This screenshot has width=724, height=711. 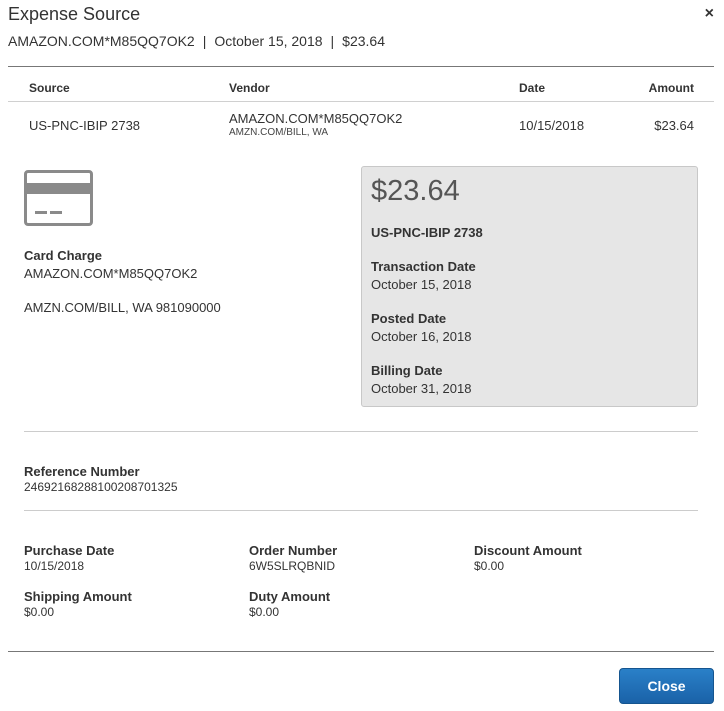 What do you see at coordinates (290, 596) in the screenshot?
I see `duty-amount-label: Duty Amount` at bounding box center [290, 596].